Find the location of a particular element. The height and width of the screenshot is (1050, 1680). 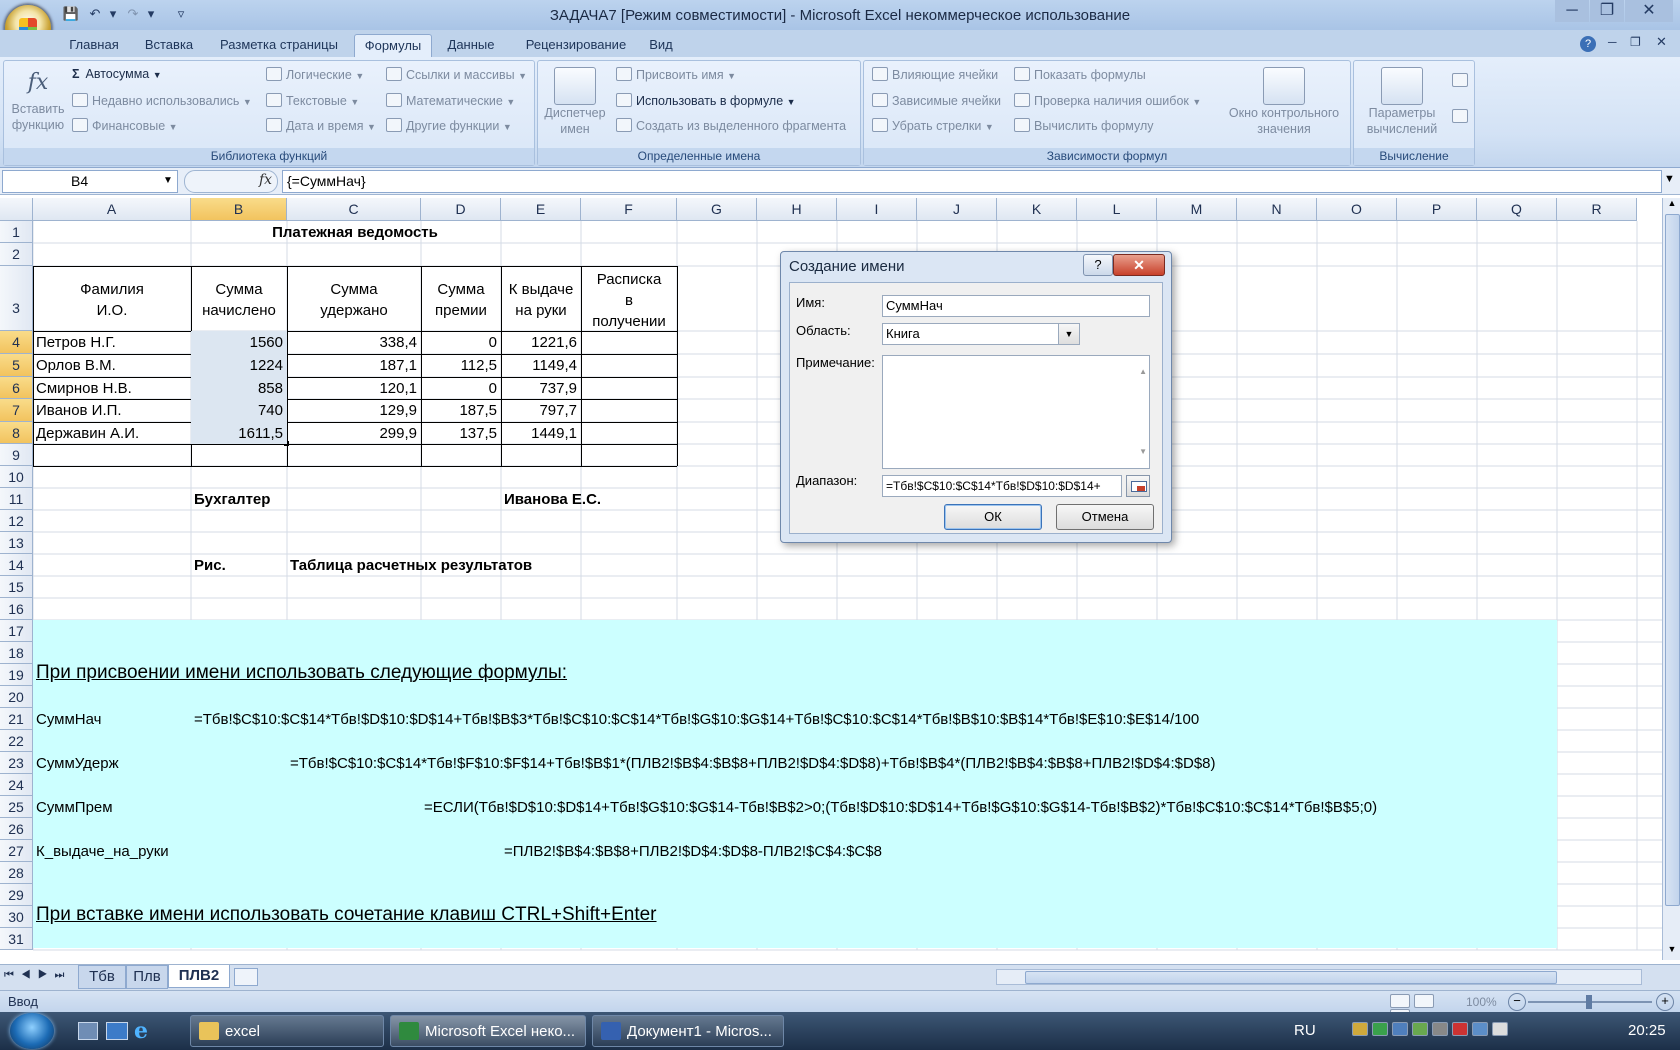

row-header: 10 is located at coordinates (16, 477).